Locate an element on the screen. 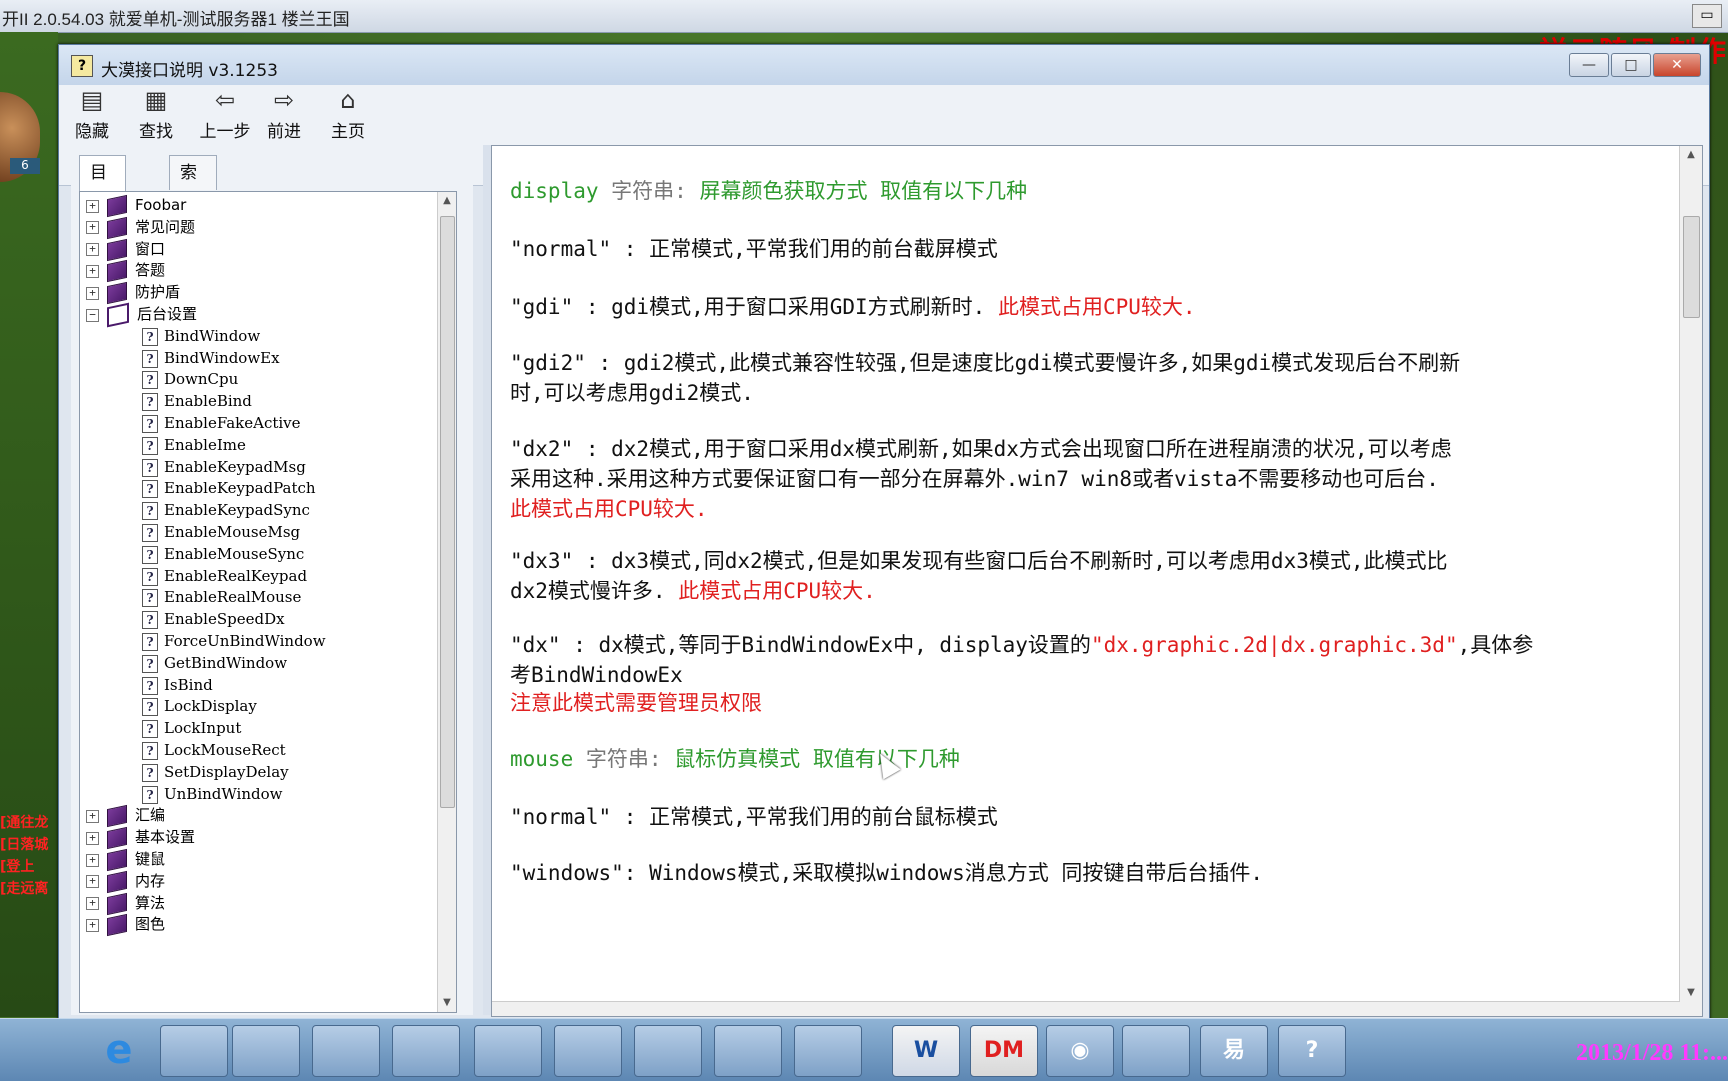 This screenshot has width=1728, height=1081. tree-topic-label: BindWindow is located at coordinates (212, 335).